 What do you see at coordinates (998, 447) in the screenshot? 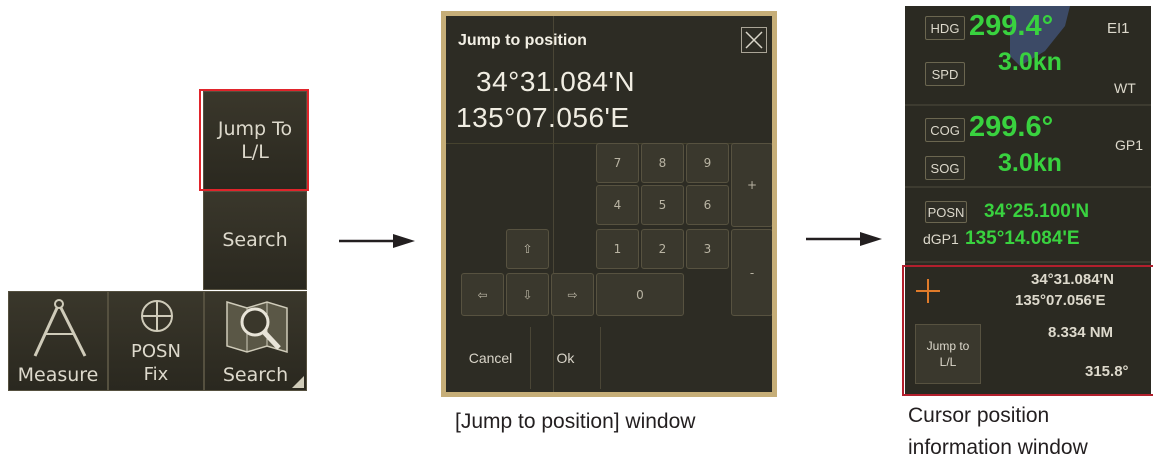
I see `panel-caption-line2: information window` at bounding box center [998, 447].